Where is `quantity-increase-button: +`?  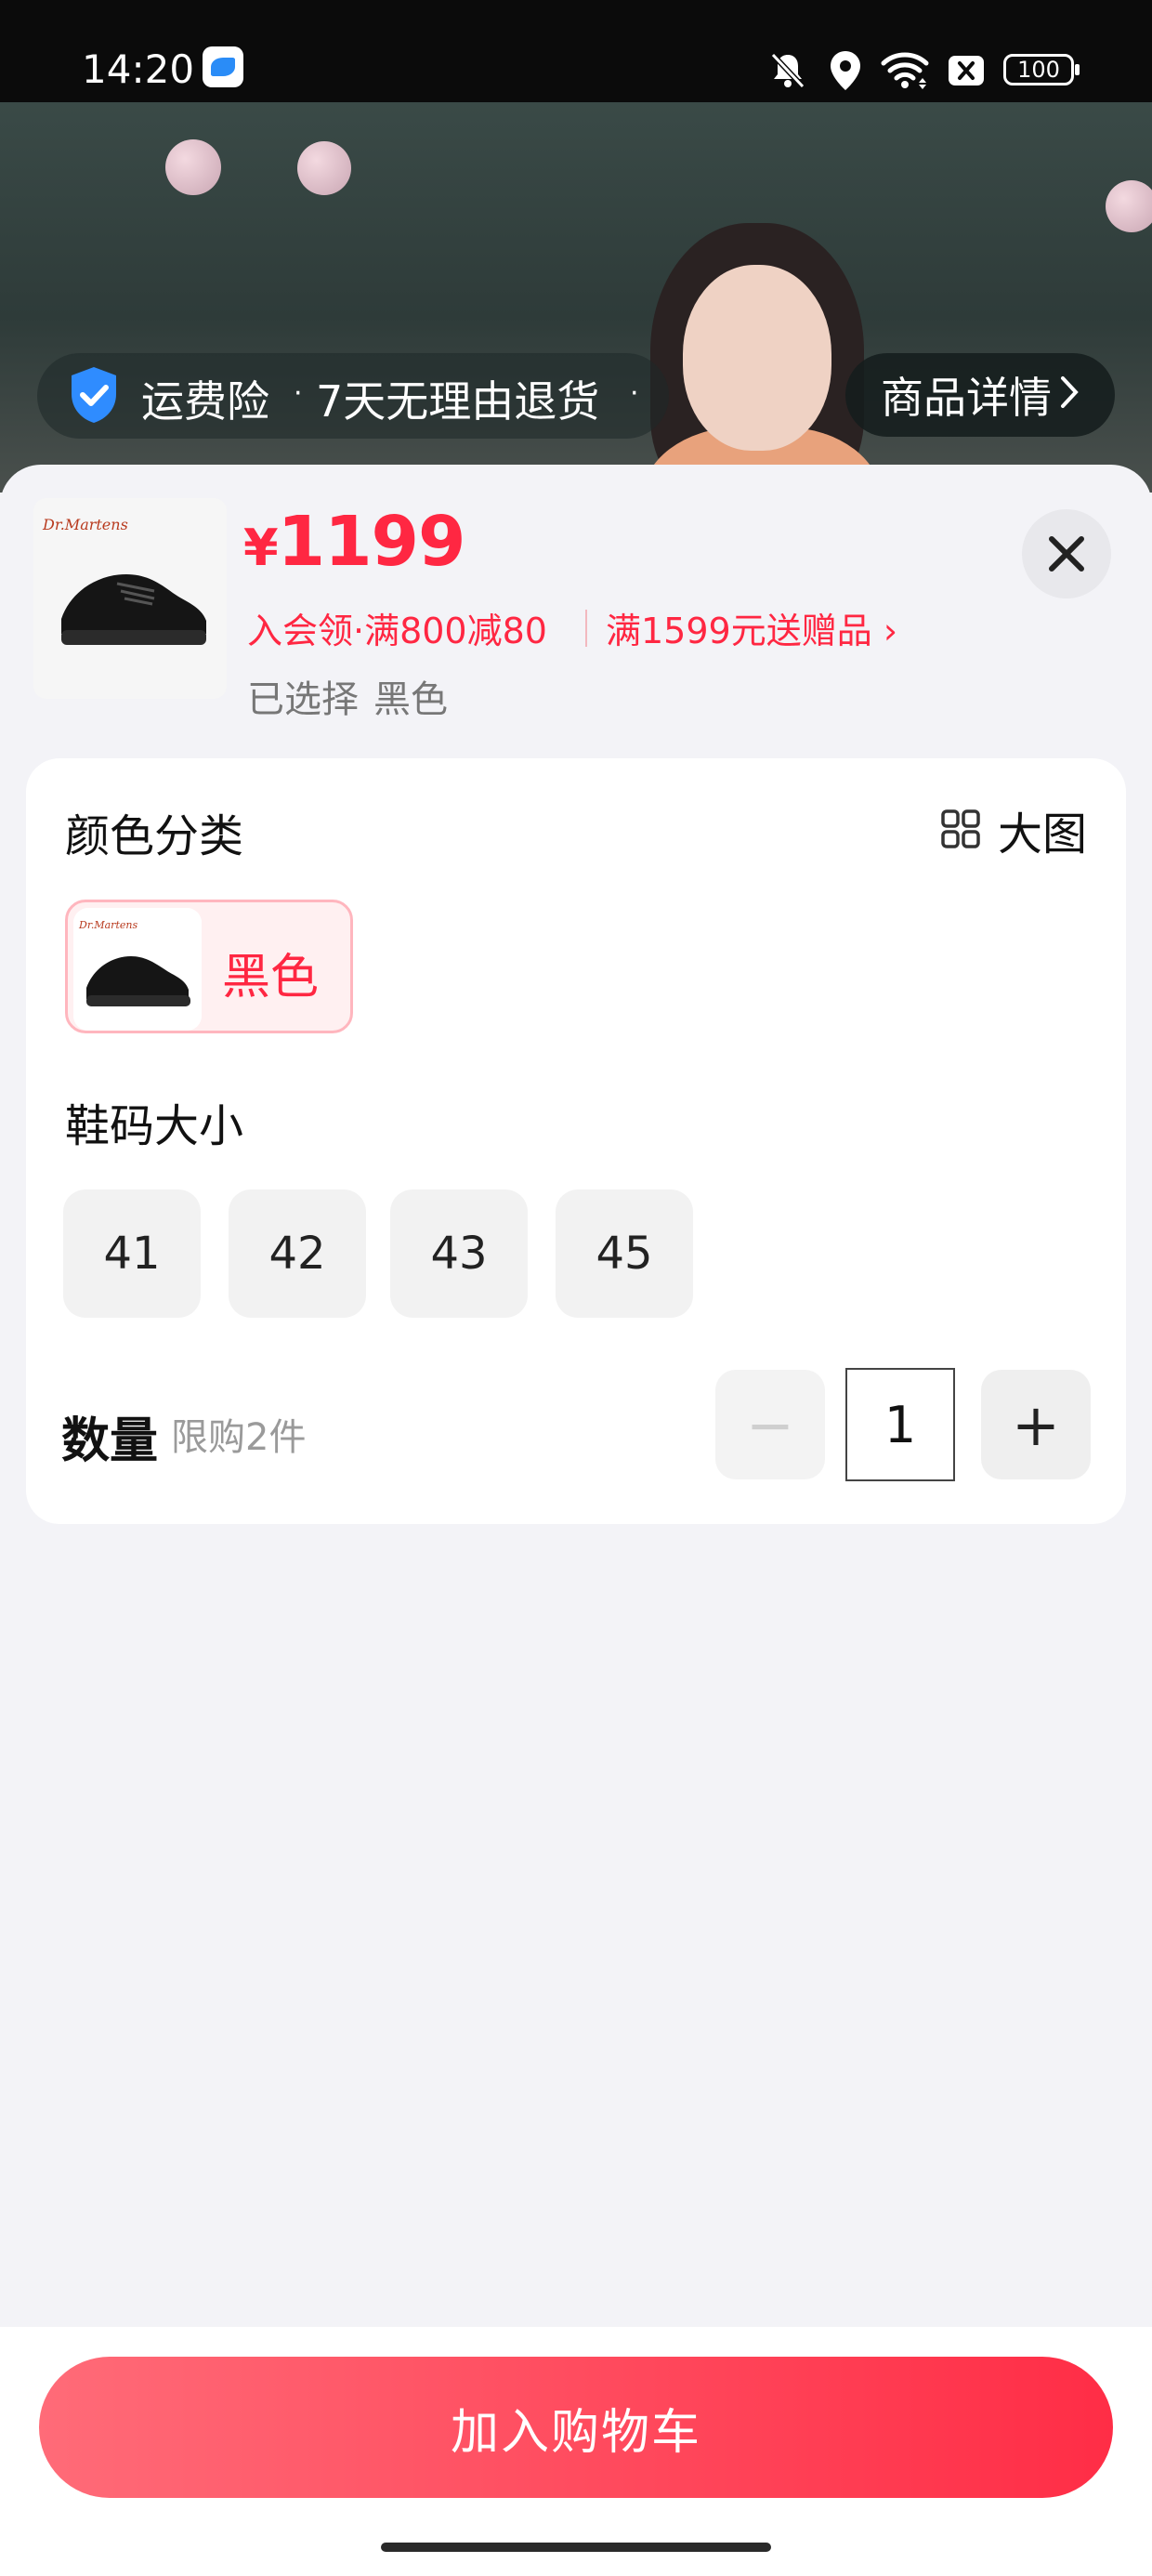 quantity-increase-button: + is located at coordinates (1036, 1424).